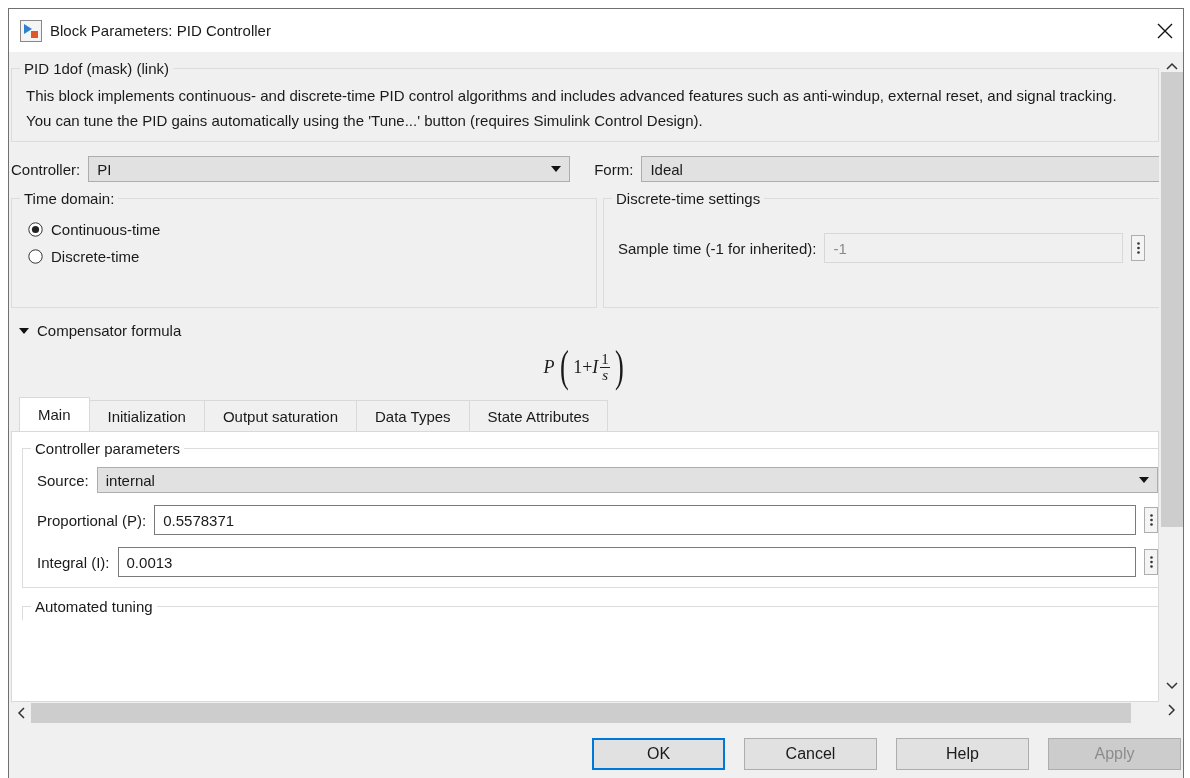 This screenshot has height=778, width=1190. I want to click on radio-selected-icon, so click(35, 229).